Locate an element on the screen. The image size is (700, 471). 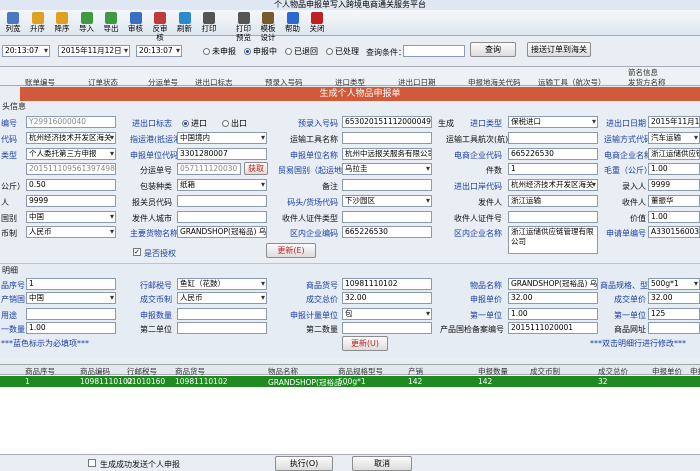
left-field-input: 杭州经济技术开发区海关 is located at coordinates (71, 138).